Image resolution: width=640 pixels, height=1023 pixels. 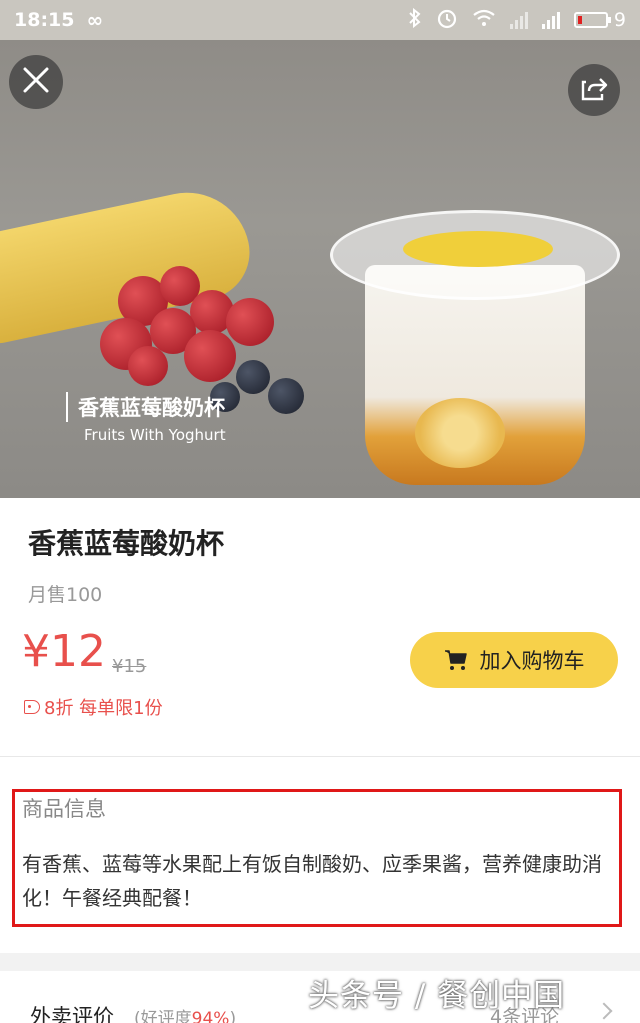 What do you see at coordinates (155, 435) in the screenshot?
I see `caption-english: Fruits With Yoghurt` at bounding box center [155, 435].